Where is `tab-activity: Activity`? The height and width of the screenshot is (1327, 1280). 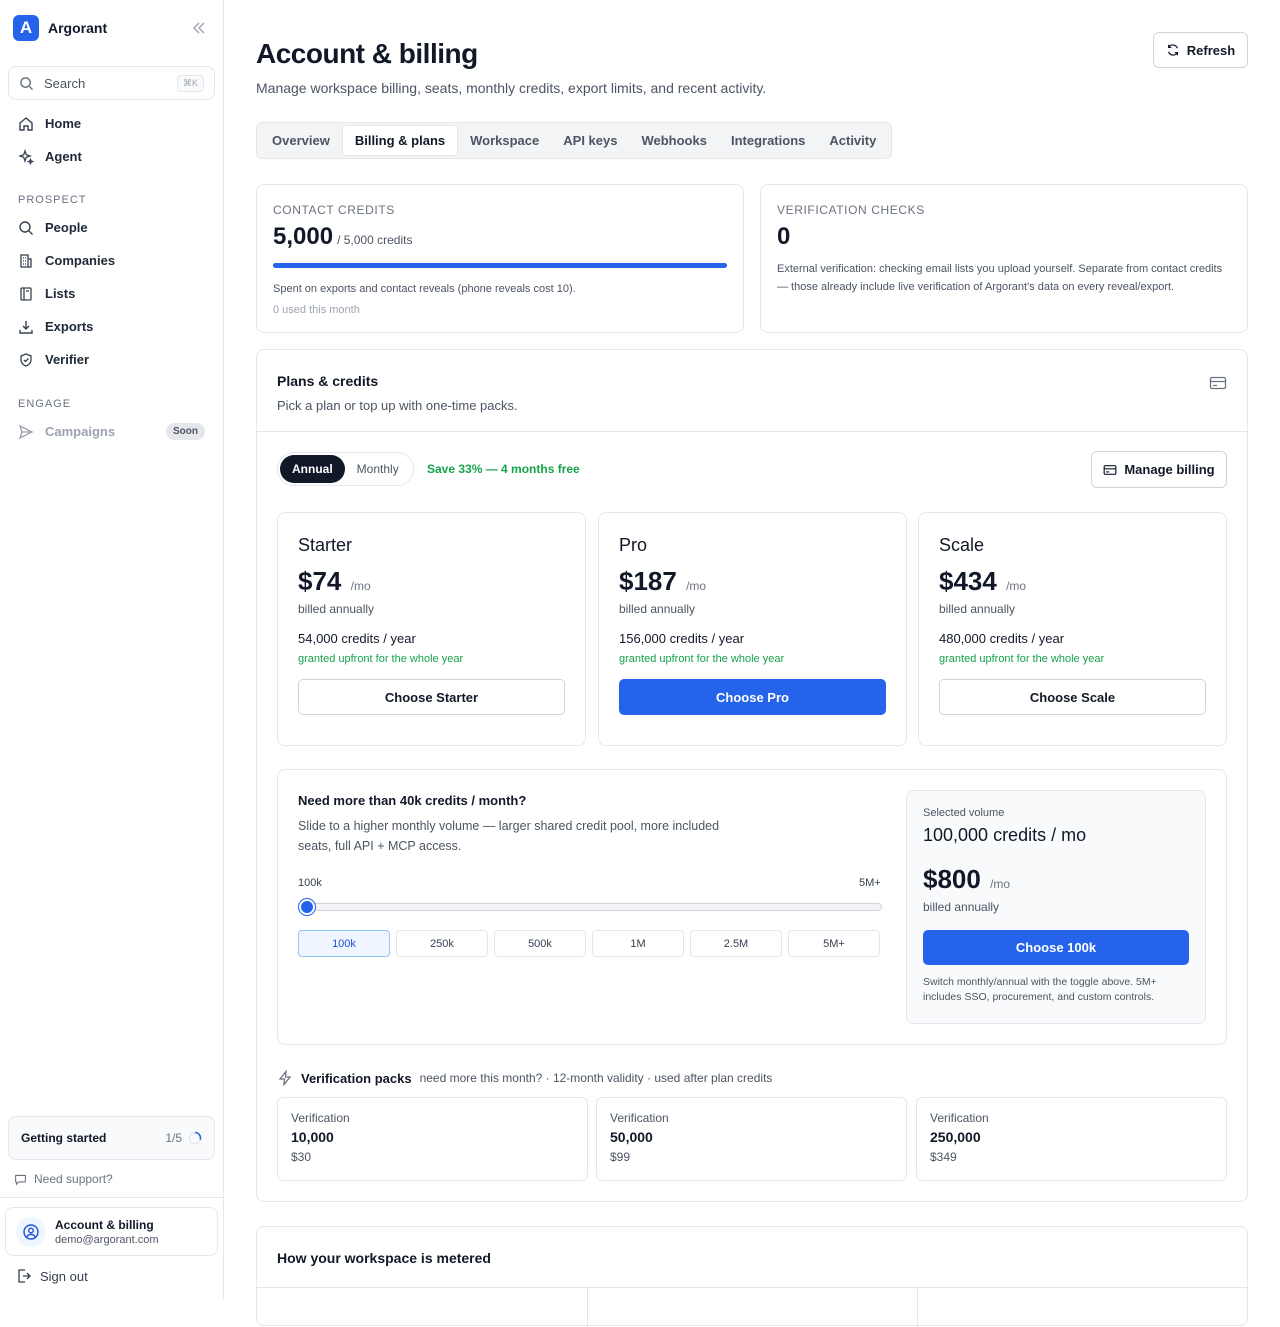 tab-activity: Activity is located at coordinates (852, 140).